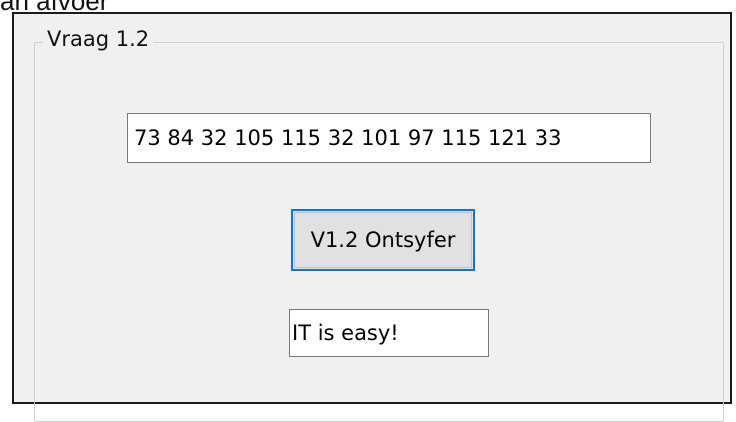 The image size is (736, 422). Describe the element at coordinates (389, 333) in the screenshot. I see `result-output: IT is easy!` at that location.